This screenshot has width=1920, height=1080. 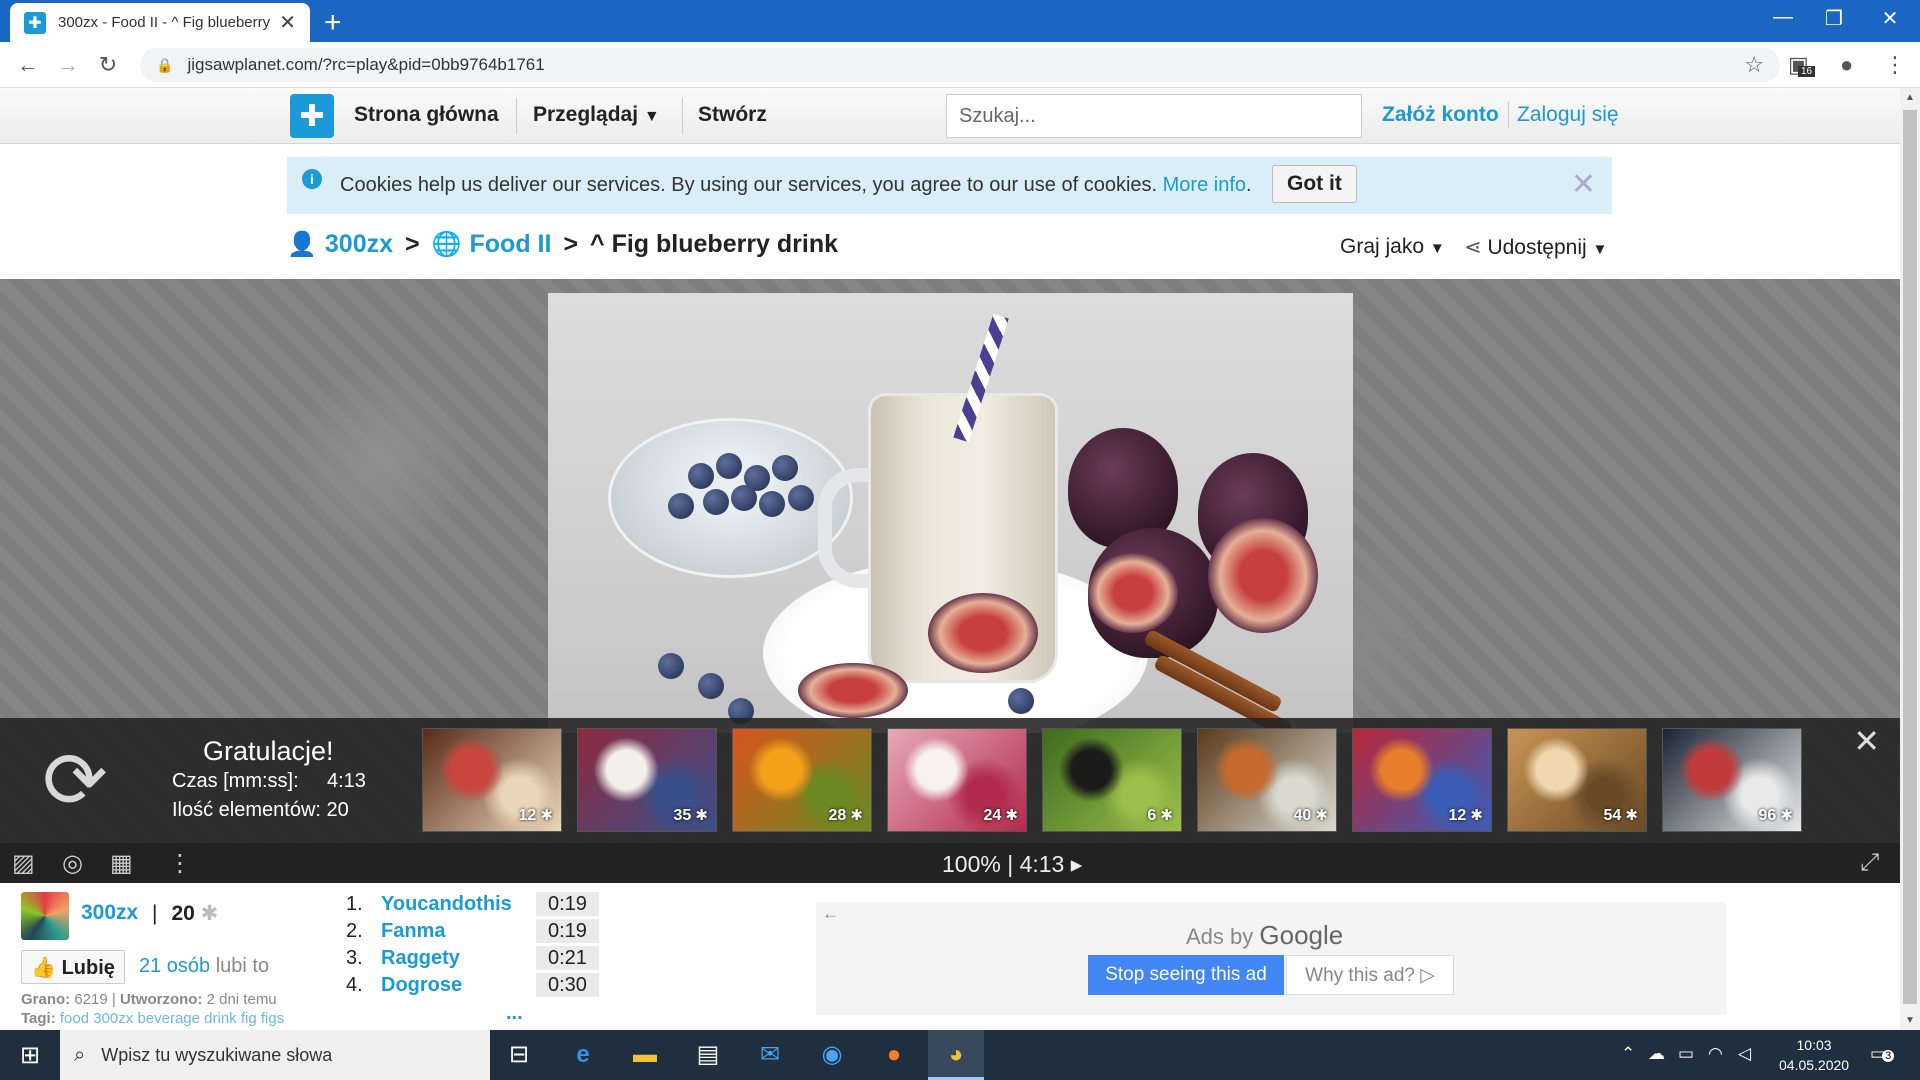 I want to click on blueberry, so click(x=729, y=466).